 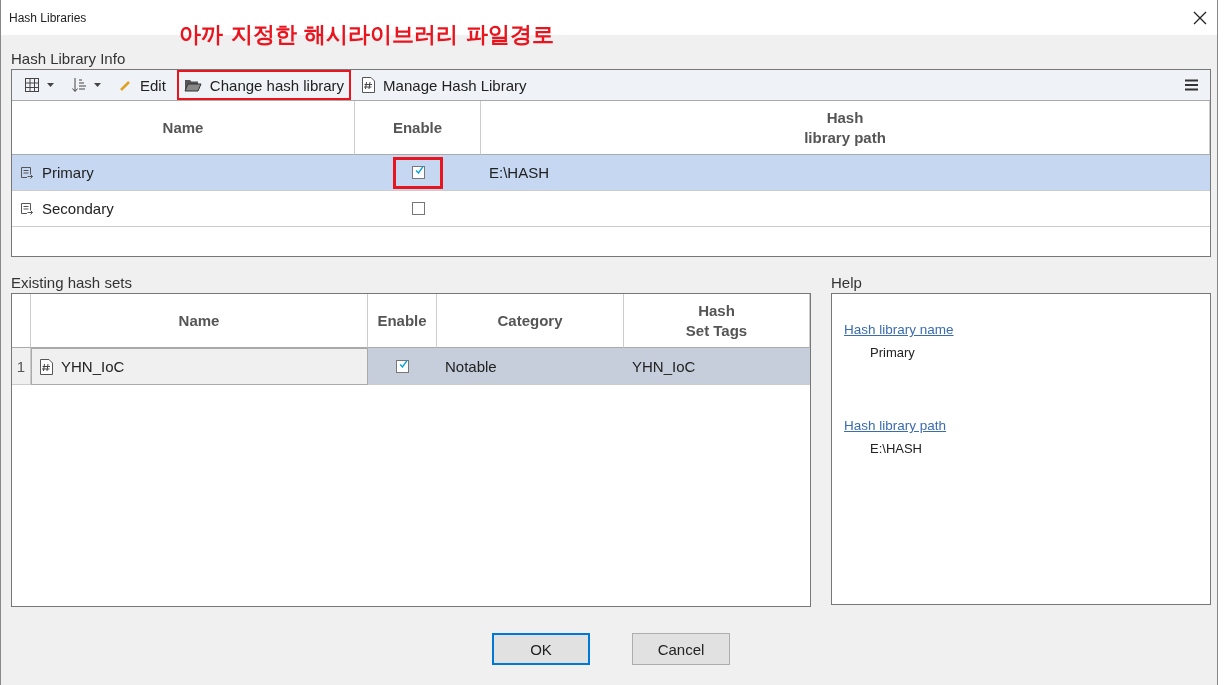 What do you see at coordinates (21, 366) in the screenshot?
I see `row-number: 1` at bounding box center [21, 366].